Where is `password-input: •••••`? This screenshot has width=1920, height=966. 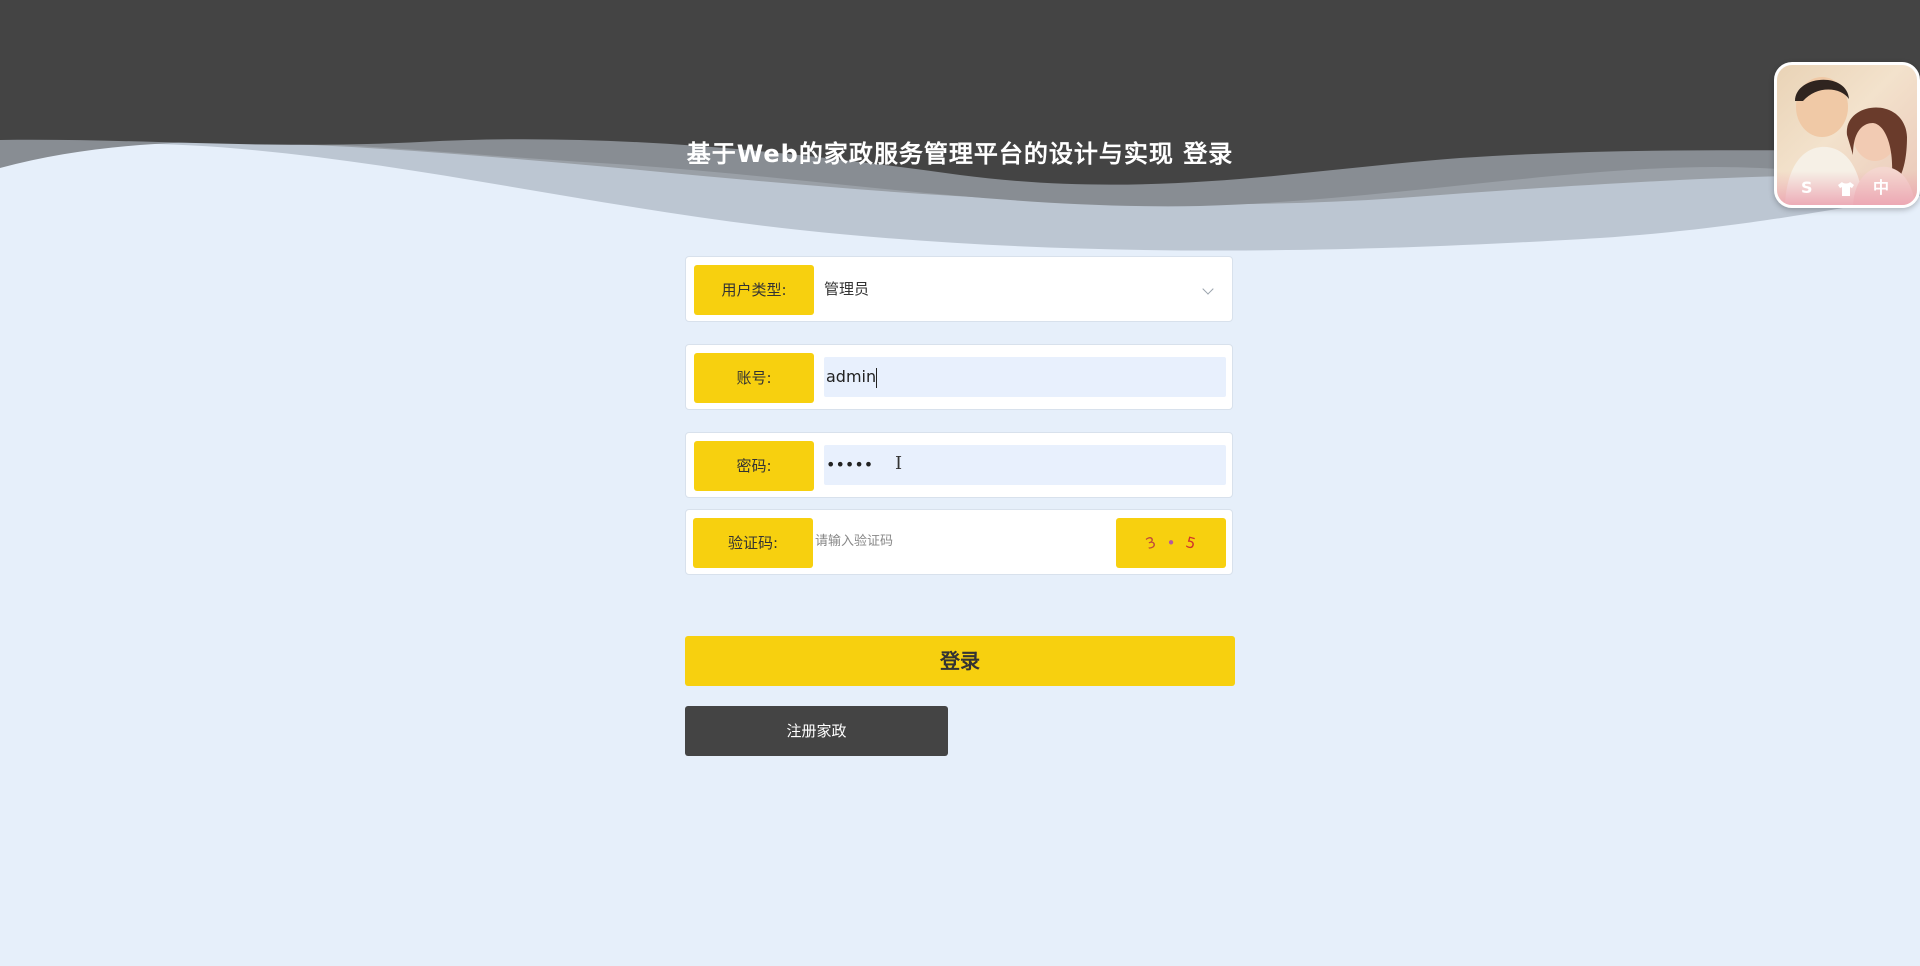 password-input: ••••• is located at coordinates (1025, 465).